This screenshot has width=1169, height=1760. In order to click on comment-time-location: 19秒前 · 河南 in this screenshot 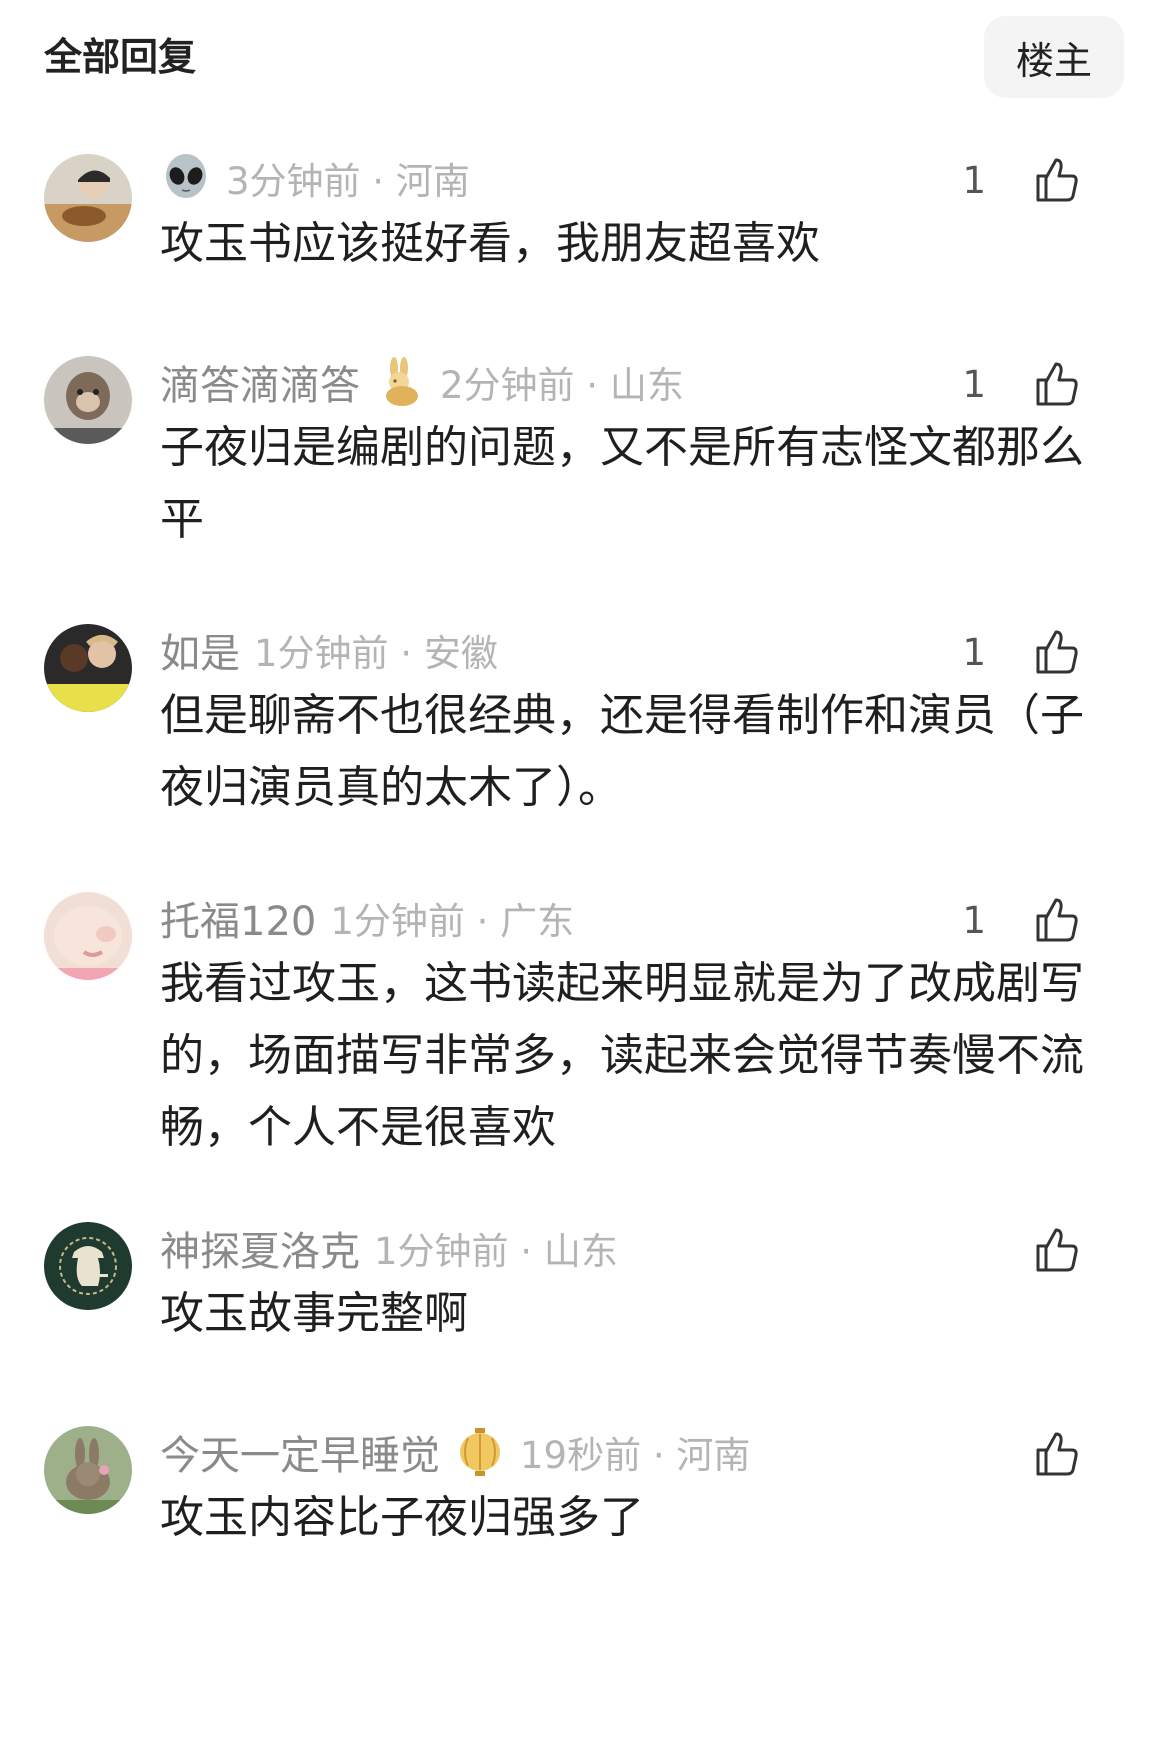, I will do `click(635, 1455)`.